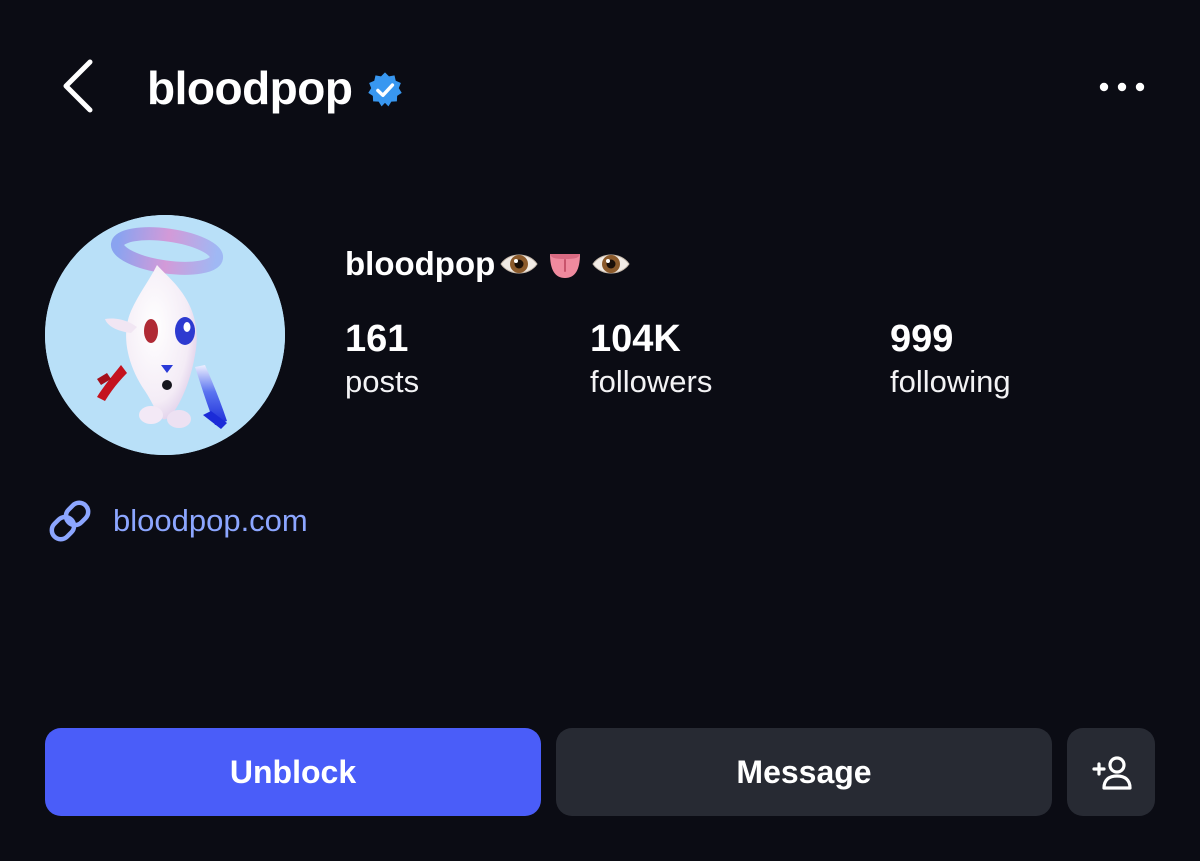  I want to click on bio-link: bloodpop.com, so click(176, 521).